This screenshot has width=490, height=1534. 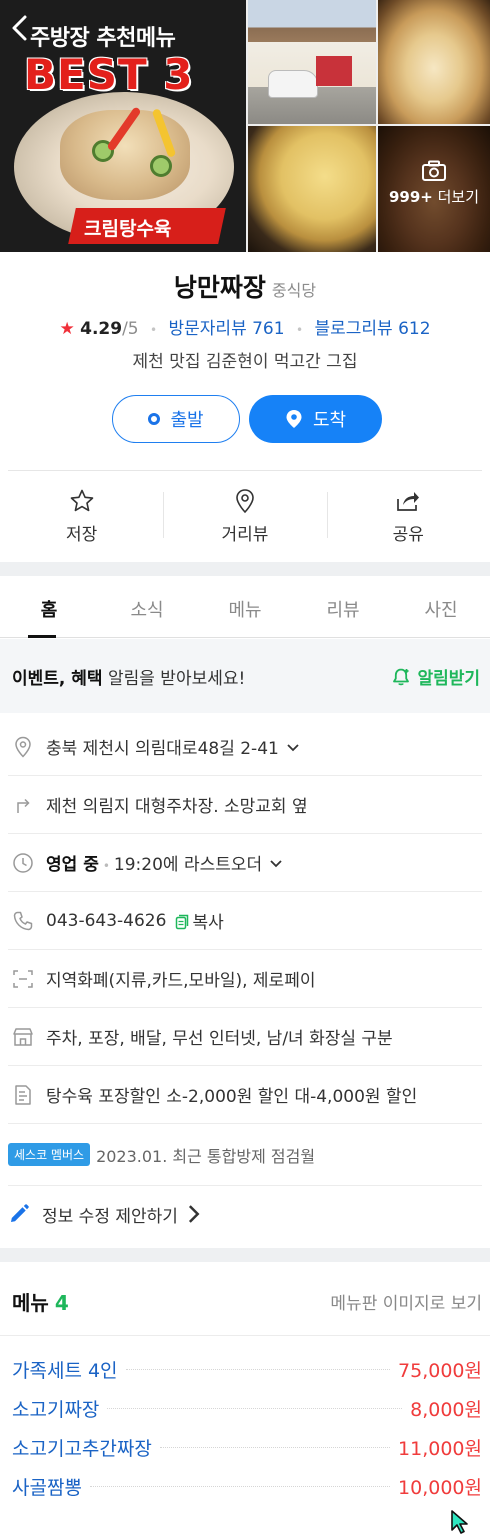 I want to click on open-status: 영업 중, so click(x=72, y=865).